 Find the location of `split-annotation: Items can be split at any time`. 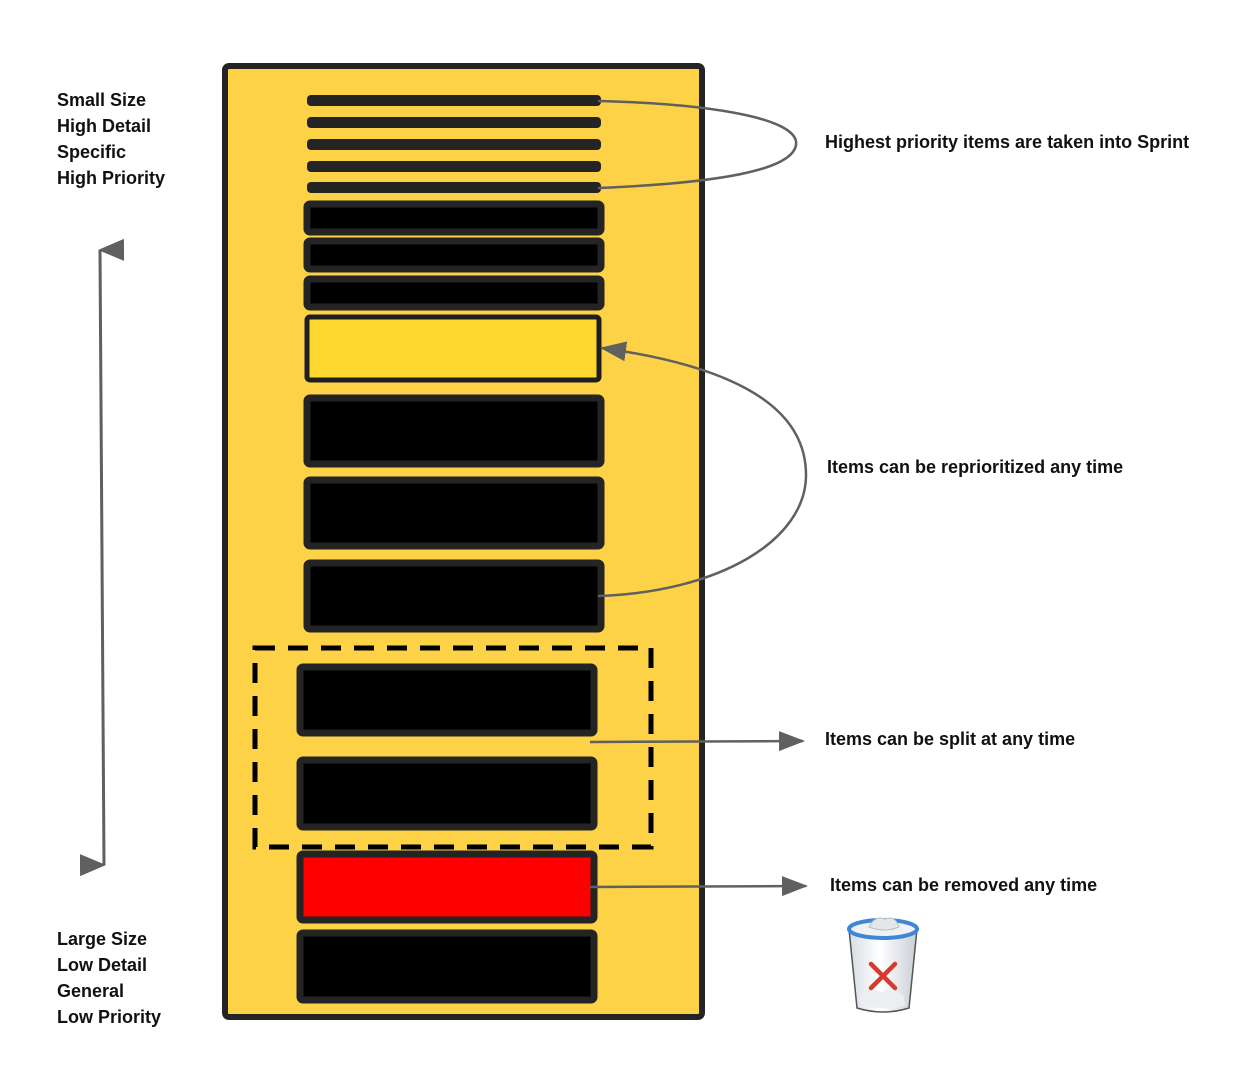

split-annotation: Items can be split at any time is located at coordinates (950, 739).